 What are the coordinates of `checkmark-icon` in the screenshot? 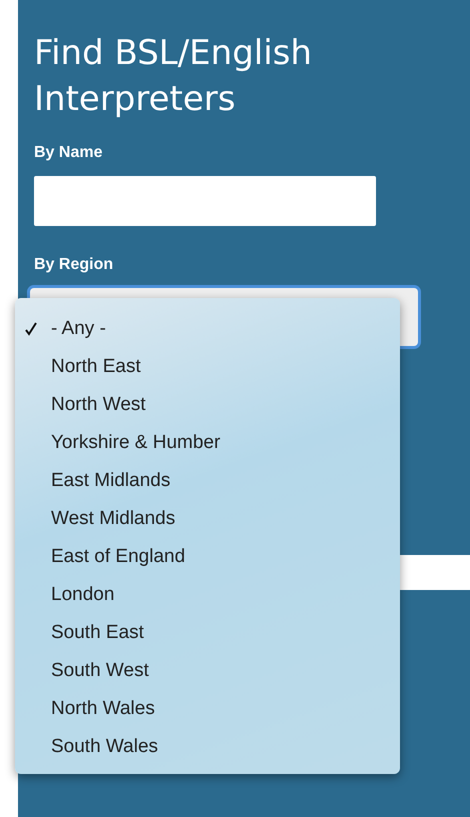 It's located at (31, 329).